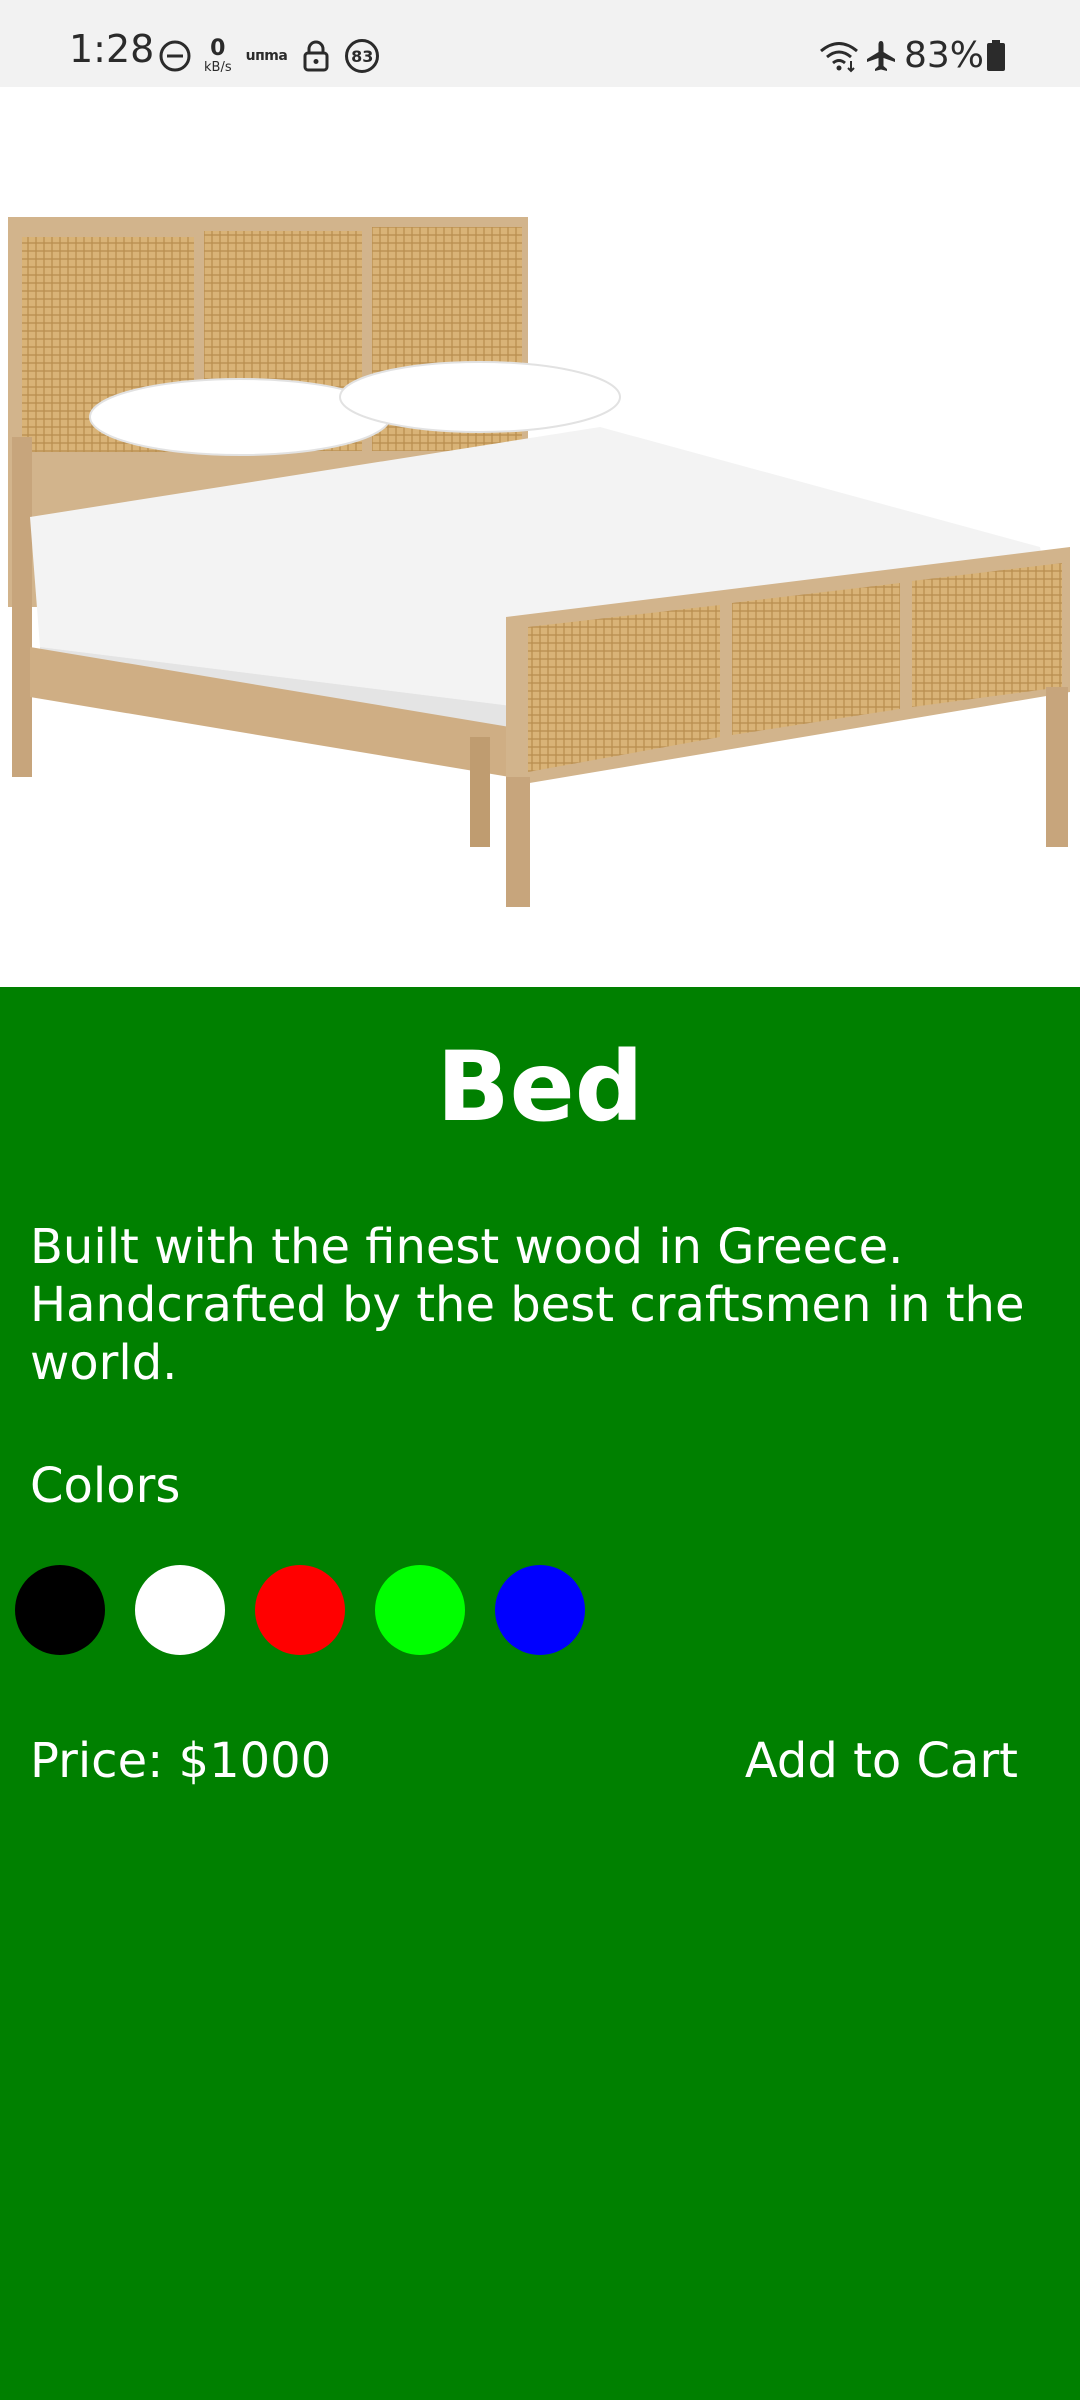  Describe the element at coordinates (362, 56) in the screenshot. I see `notification-badge: 83` at that location.